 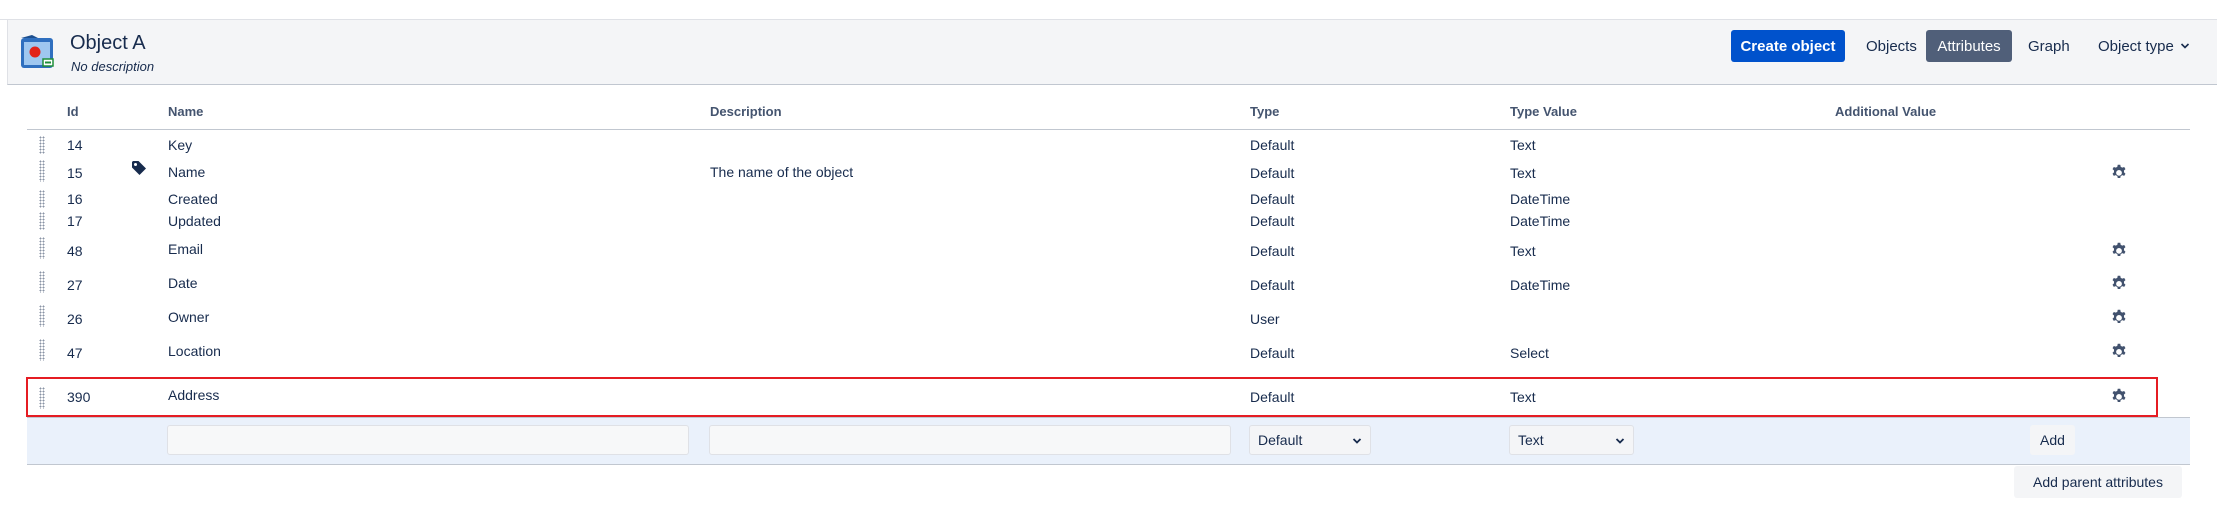 I want to click on type-select: Default, so click(x=1310, y=440).